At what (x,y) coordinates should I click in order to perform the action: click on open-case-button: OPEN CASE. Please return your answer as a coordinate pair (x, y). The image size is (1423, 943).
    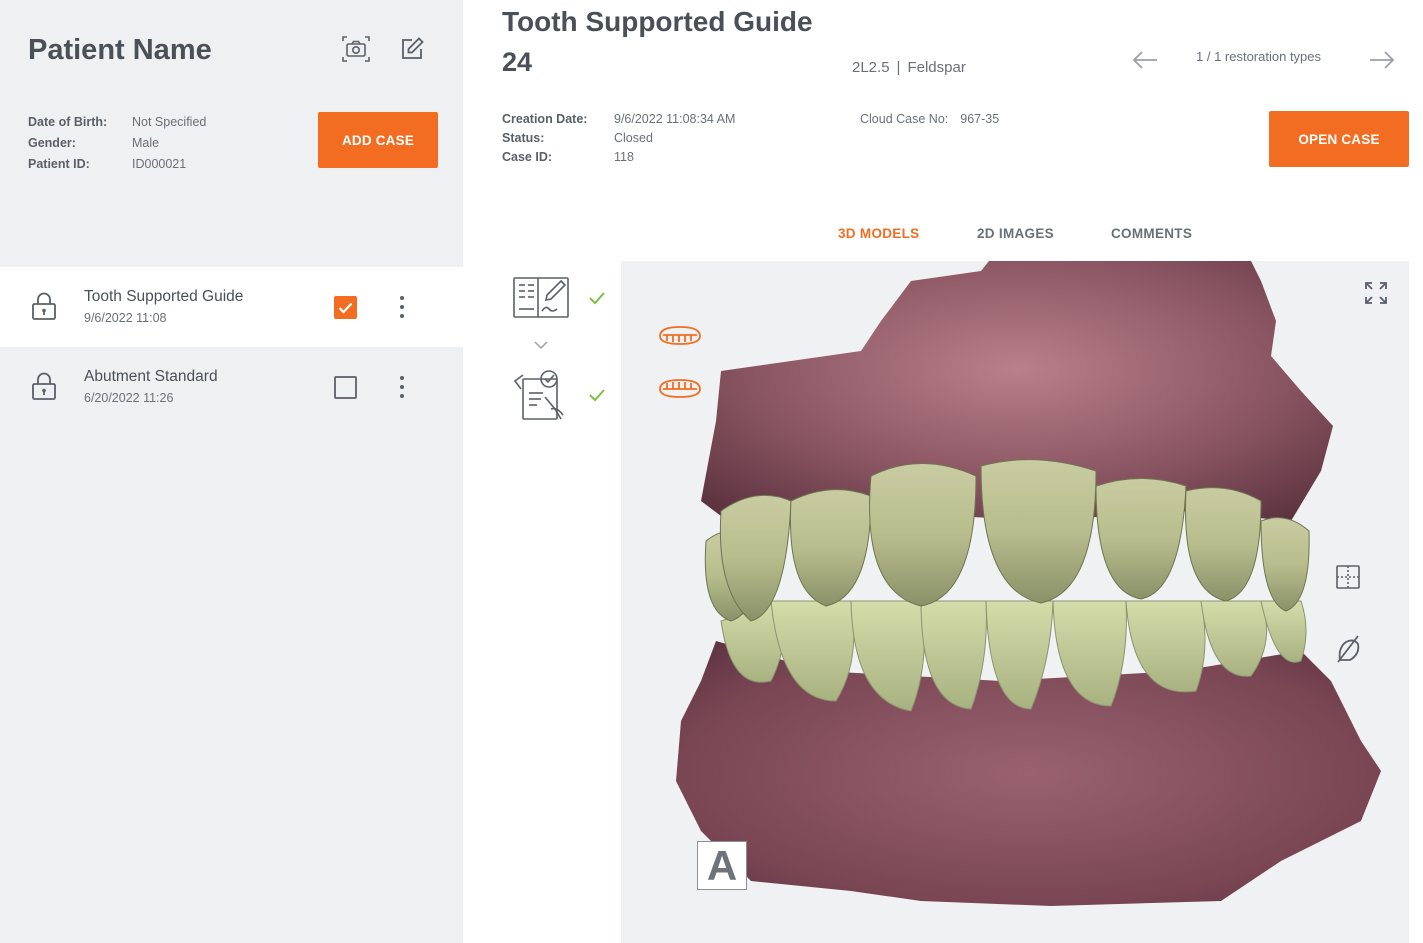
    Looking at the image, I should click on (1339, 139).